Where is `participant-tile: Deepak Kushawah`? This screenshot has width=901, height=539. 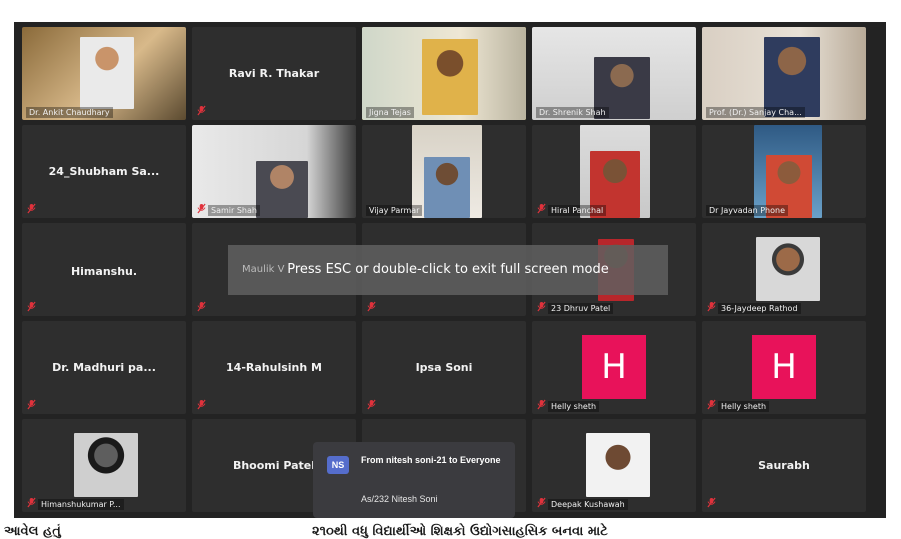
participant-tile: Deepak Kushawah is located at coordinates (614, 465).